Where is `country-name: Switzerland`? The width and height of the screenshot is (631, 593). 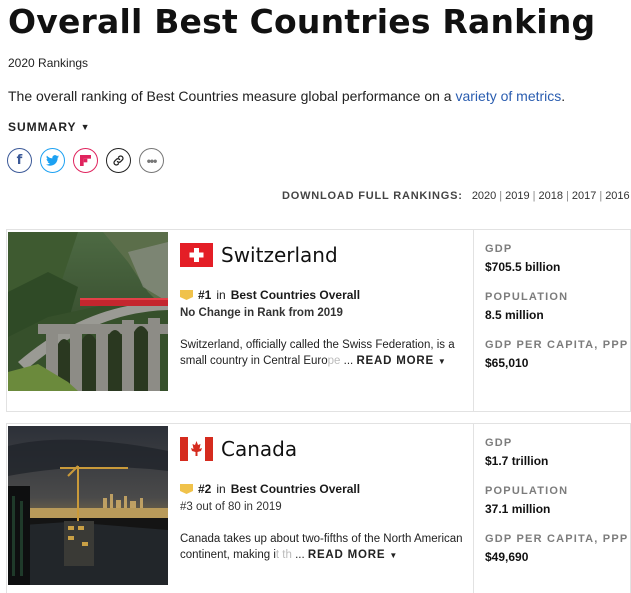 country-name: Switzerland is located at coordinates (279, 255).